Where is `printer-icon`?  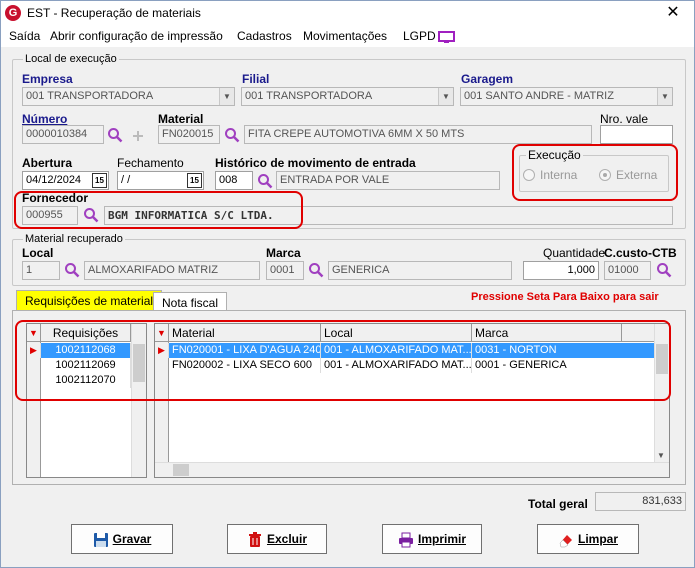
printer-icon is located at coordinates (405, 540).